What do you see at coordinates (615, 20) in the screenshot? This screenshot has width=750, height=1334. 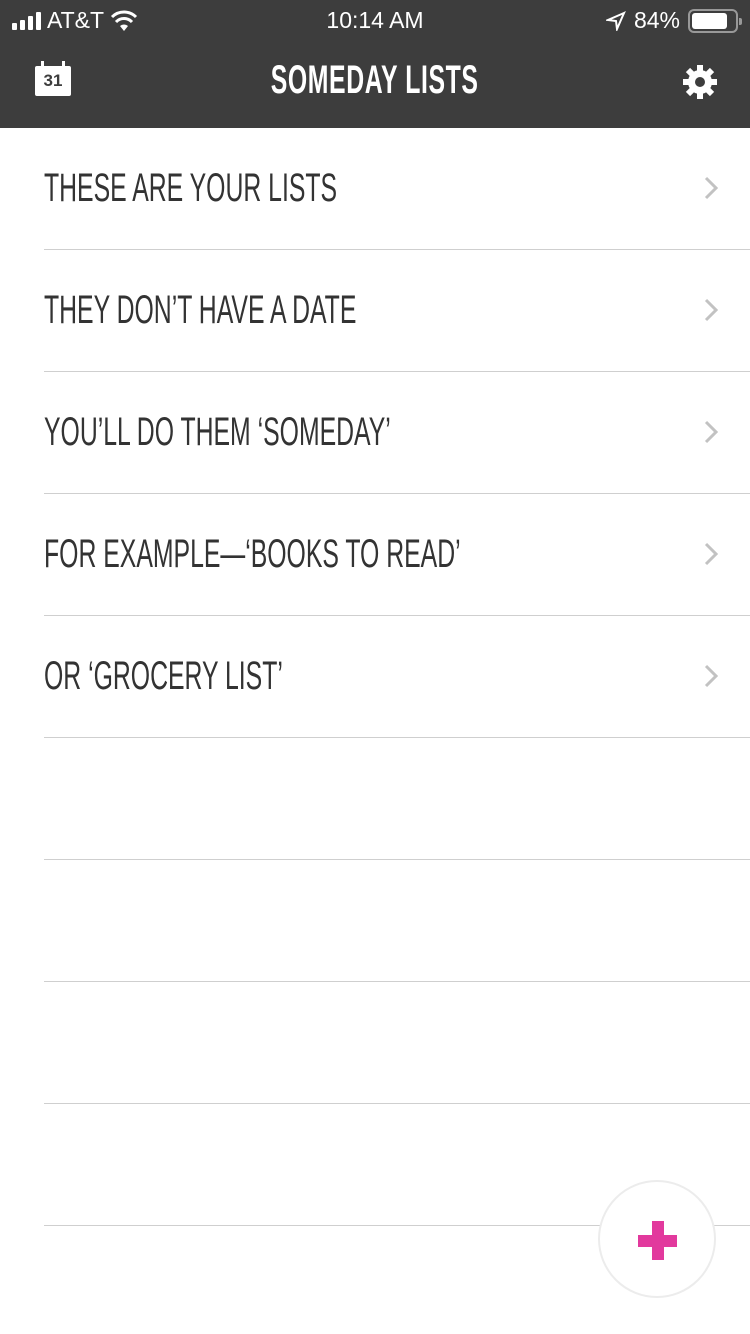 I see `location-icon` at bounding box center [615, 20].